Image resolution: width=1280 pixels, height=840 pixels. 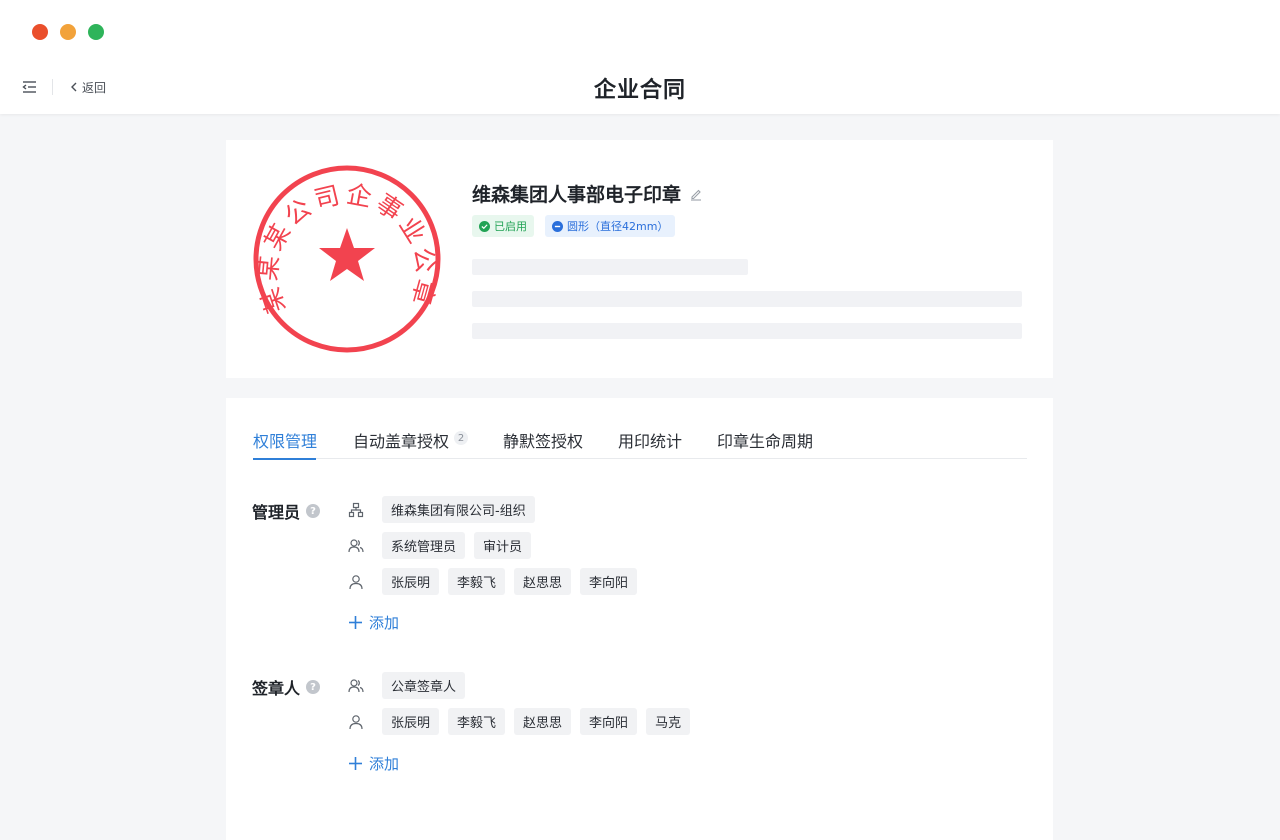 I want to click on seal-image: 某某某公司企事业公章, so click(x=347, y=259).